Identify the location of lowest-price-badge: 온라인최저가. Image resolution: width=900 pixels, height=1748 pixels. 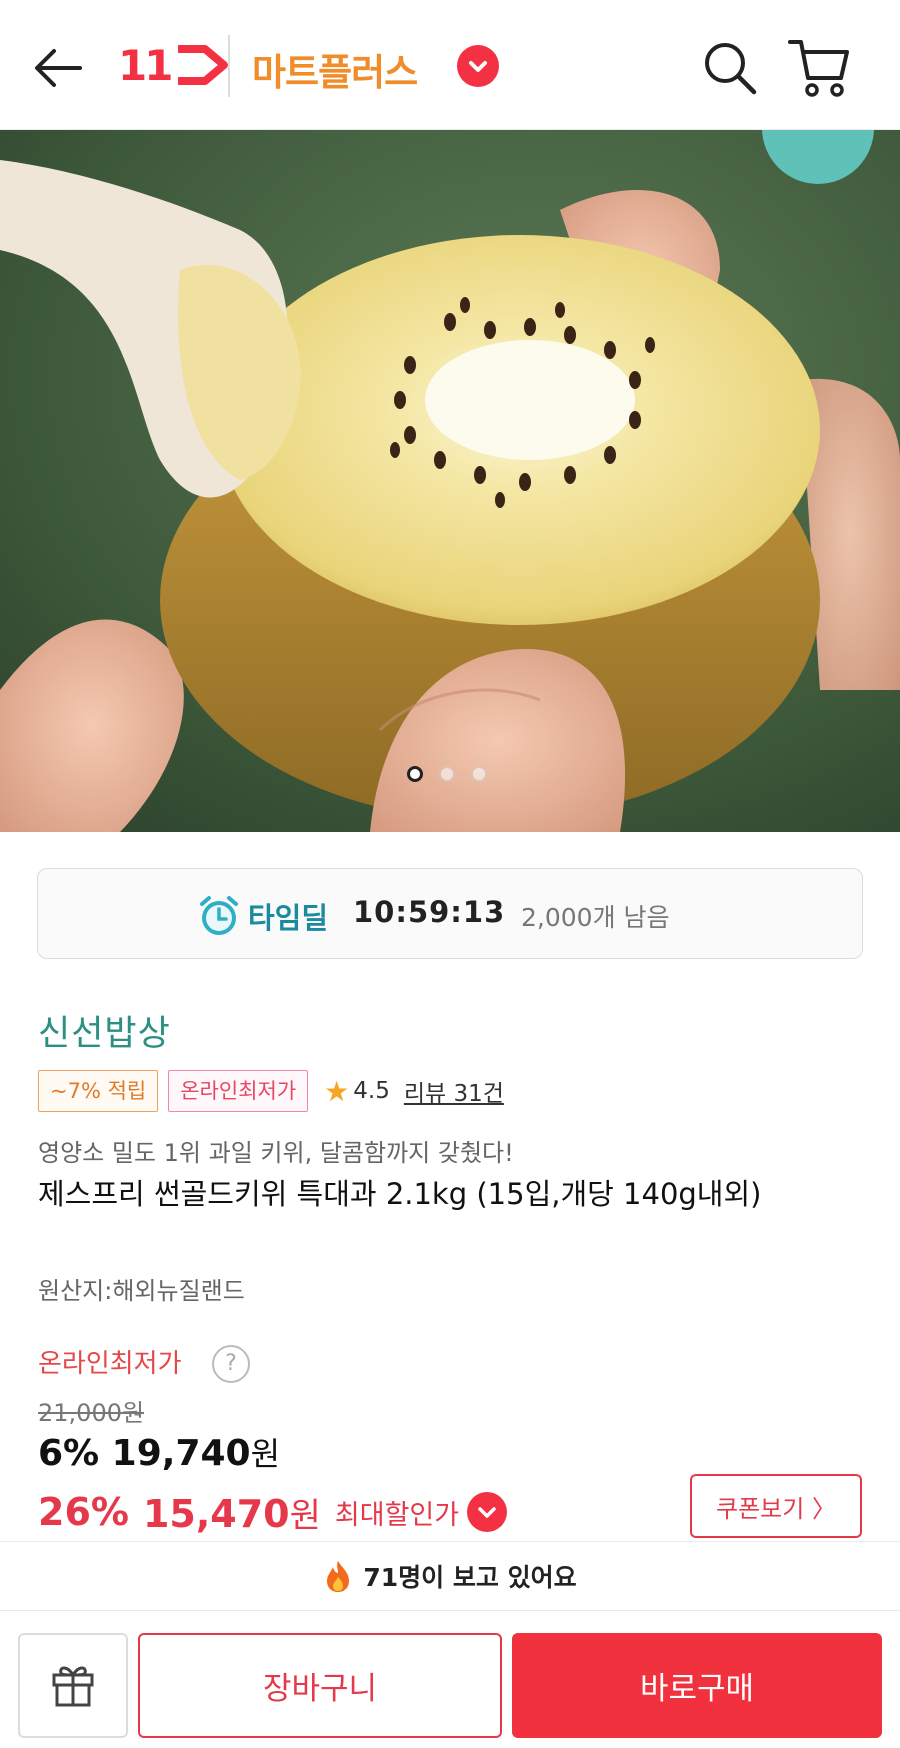
(238, 1091).